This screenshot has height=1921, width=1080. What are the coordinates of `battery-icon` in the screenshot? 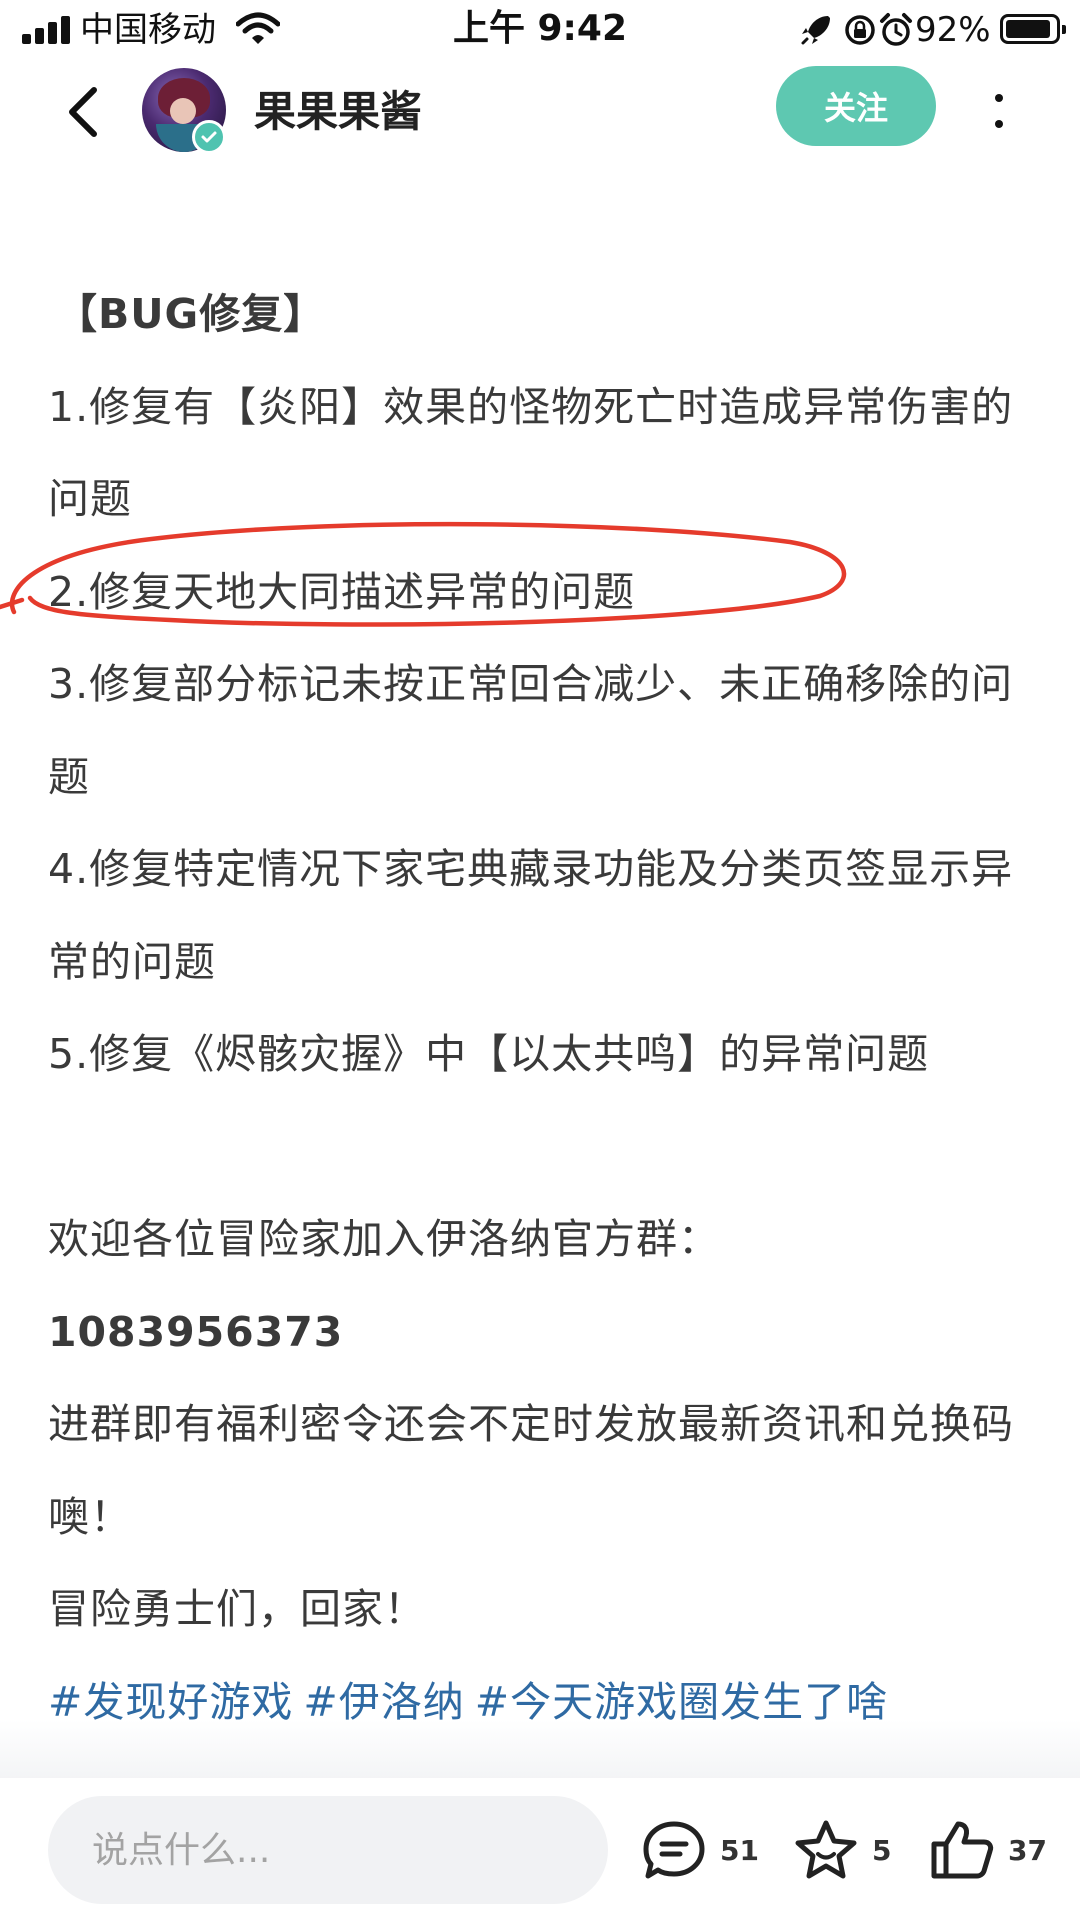 It's located at (1033, 29).